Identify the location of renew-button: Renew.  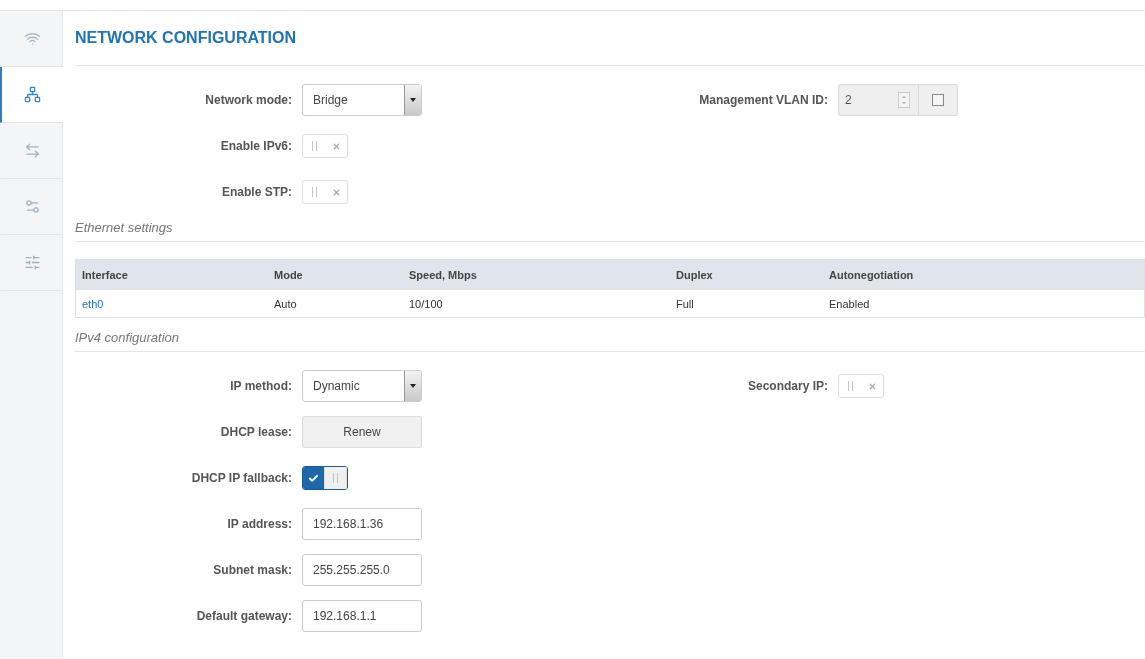
(362, 432).